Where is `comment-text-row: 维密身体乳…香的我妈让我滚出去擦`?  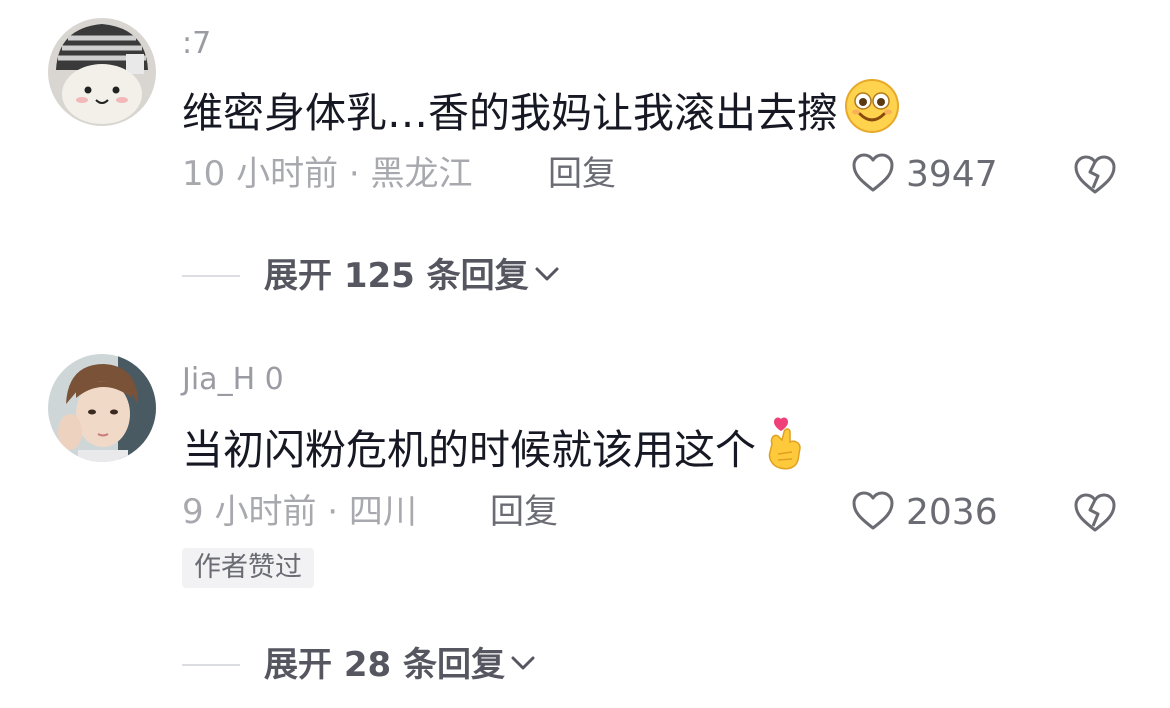 comment-text-row: 维密身体乳…香的我妈让我滚出去擦 is located at coordinates (541, 113).